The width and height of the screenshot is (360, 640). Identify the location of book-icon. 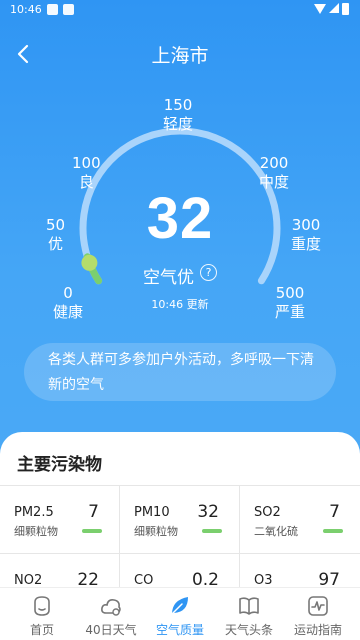
(249, 606).